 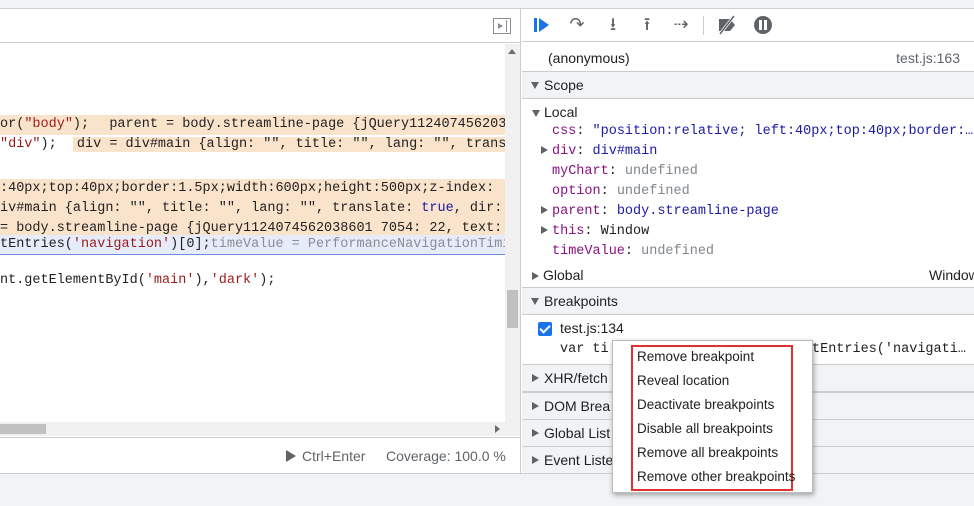 I want to click on property-value: Window, so click(x=625, y=231).